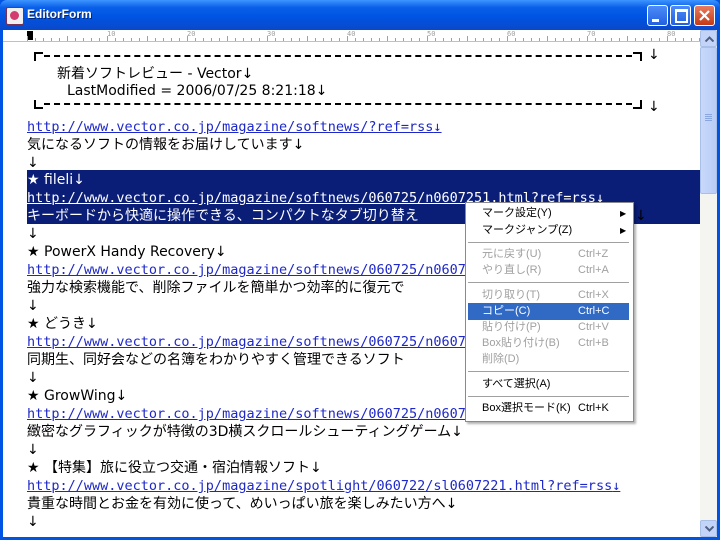 Image resolution: width=720 pixels, height=540 pixels. I want to click on menu-item-box-select-mode: Box選択モード(K) Ctrl+K, so click(548, 408).